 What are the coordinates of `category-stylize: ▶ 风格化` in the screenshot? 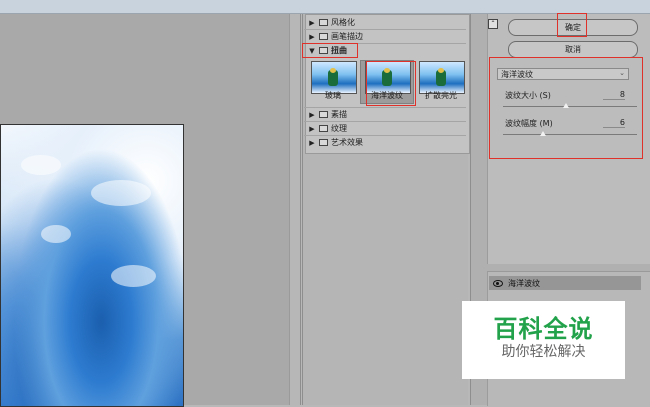 It's located at (331, 22).